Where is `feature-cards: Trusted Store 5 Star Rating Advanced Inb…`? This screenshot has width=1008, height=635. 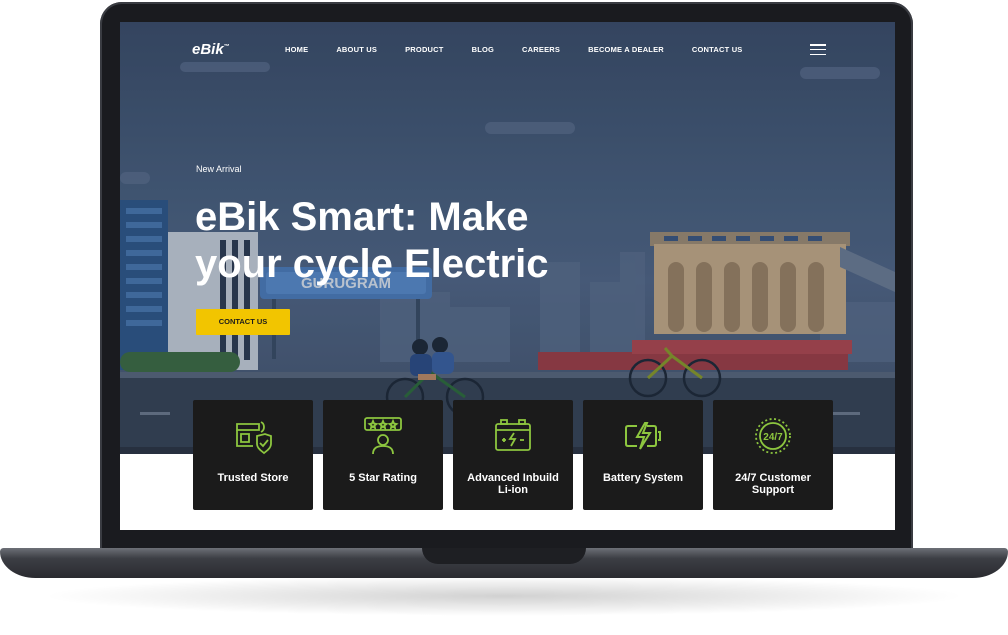
feature-cards: Trusted Store 5 Star Rating Advanced Inb… is located at coordinates (513, 455).